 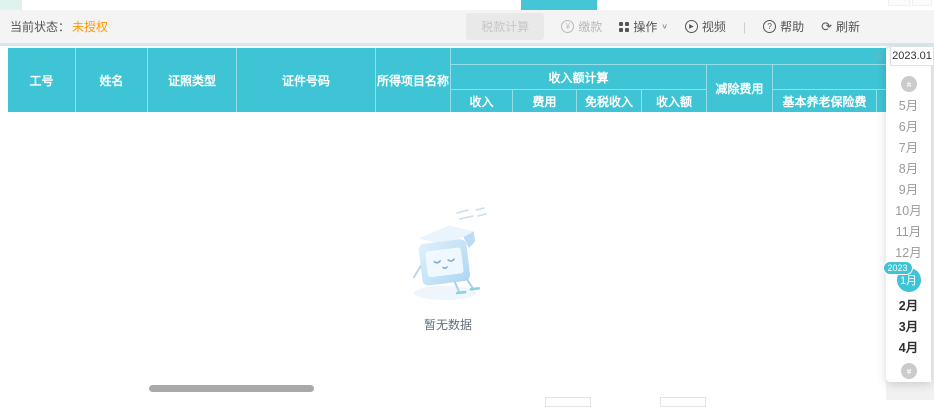 I want to click on col-header-pension-insurance: 基本养老保险费, so click(x=825, y=101).